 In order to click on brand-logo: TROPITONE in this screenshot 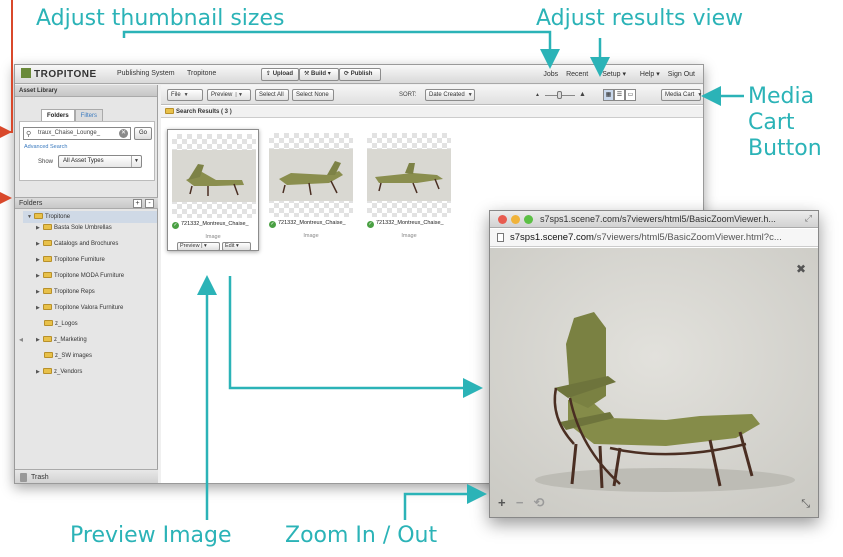, I will do `click(59, 74)`.